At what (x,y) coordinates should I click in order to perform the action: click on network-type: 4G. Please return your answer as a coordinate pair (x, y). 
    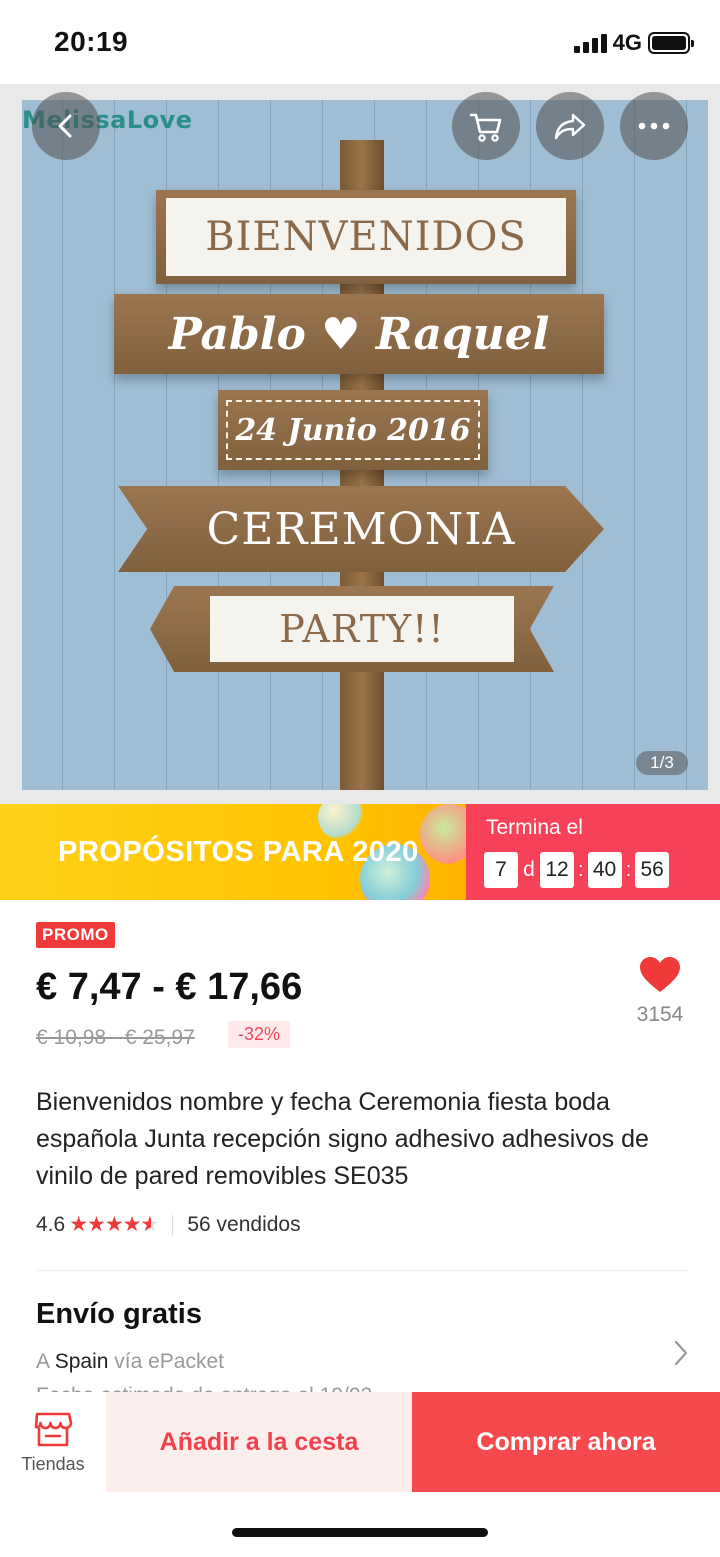
    Looking at the image, I should click on (627, 42).